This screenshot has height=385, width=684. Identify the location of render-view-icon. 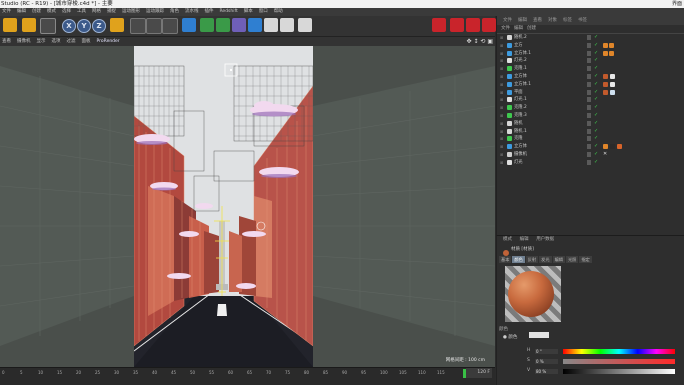
(138, 26).